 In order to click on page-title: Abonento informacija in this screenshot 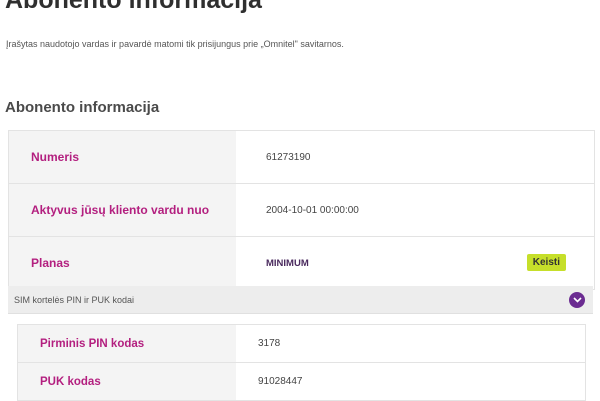, I will do `click(133, 7)`.